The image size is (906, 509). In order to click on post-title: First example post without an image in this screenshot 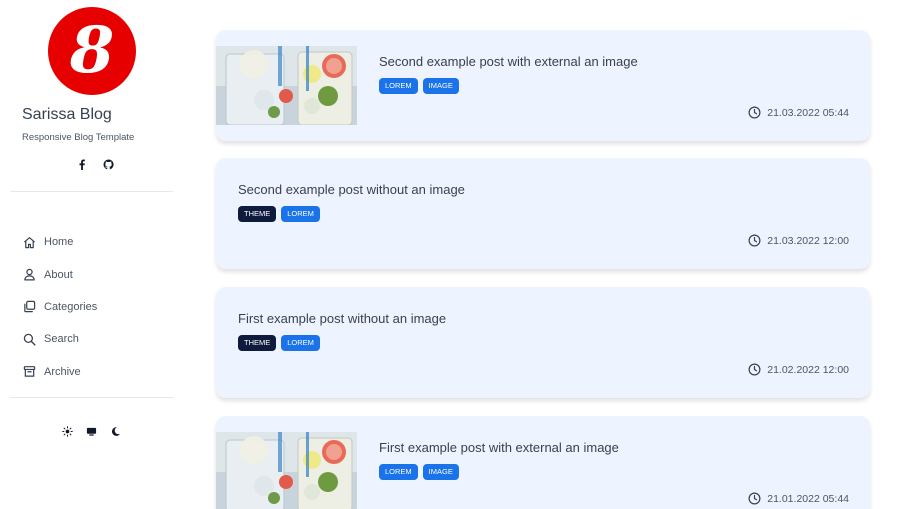, I will do `click(342, 318)`.